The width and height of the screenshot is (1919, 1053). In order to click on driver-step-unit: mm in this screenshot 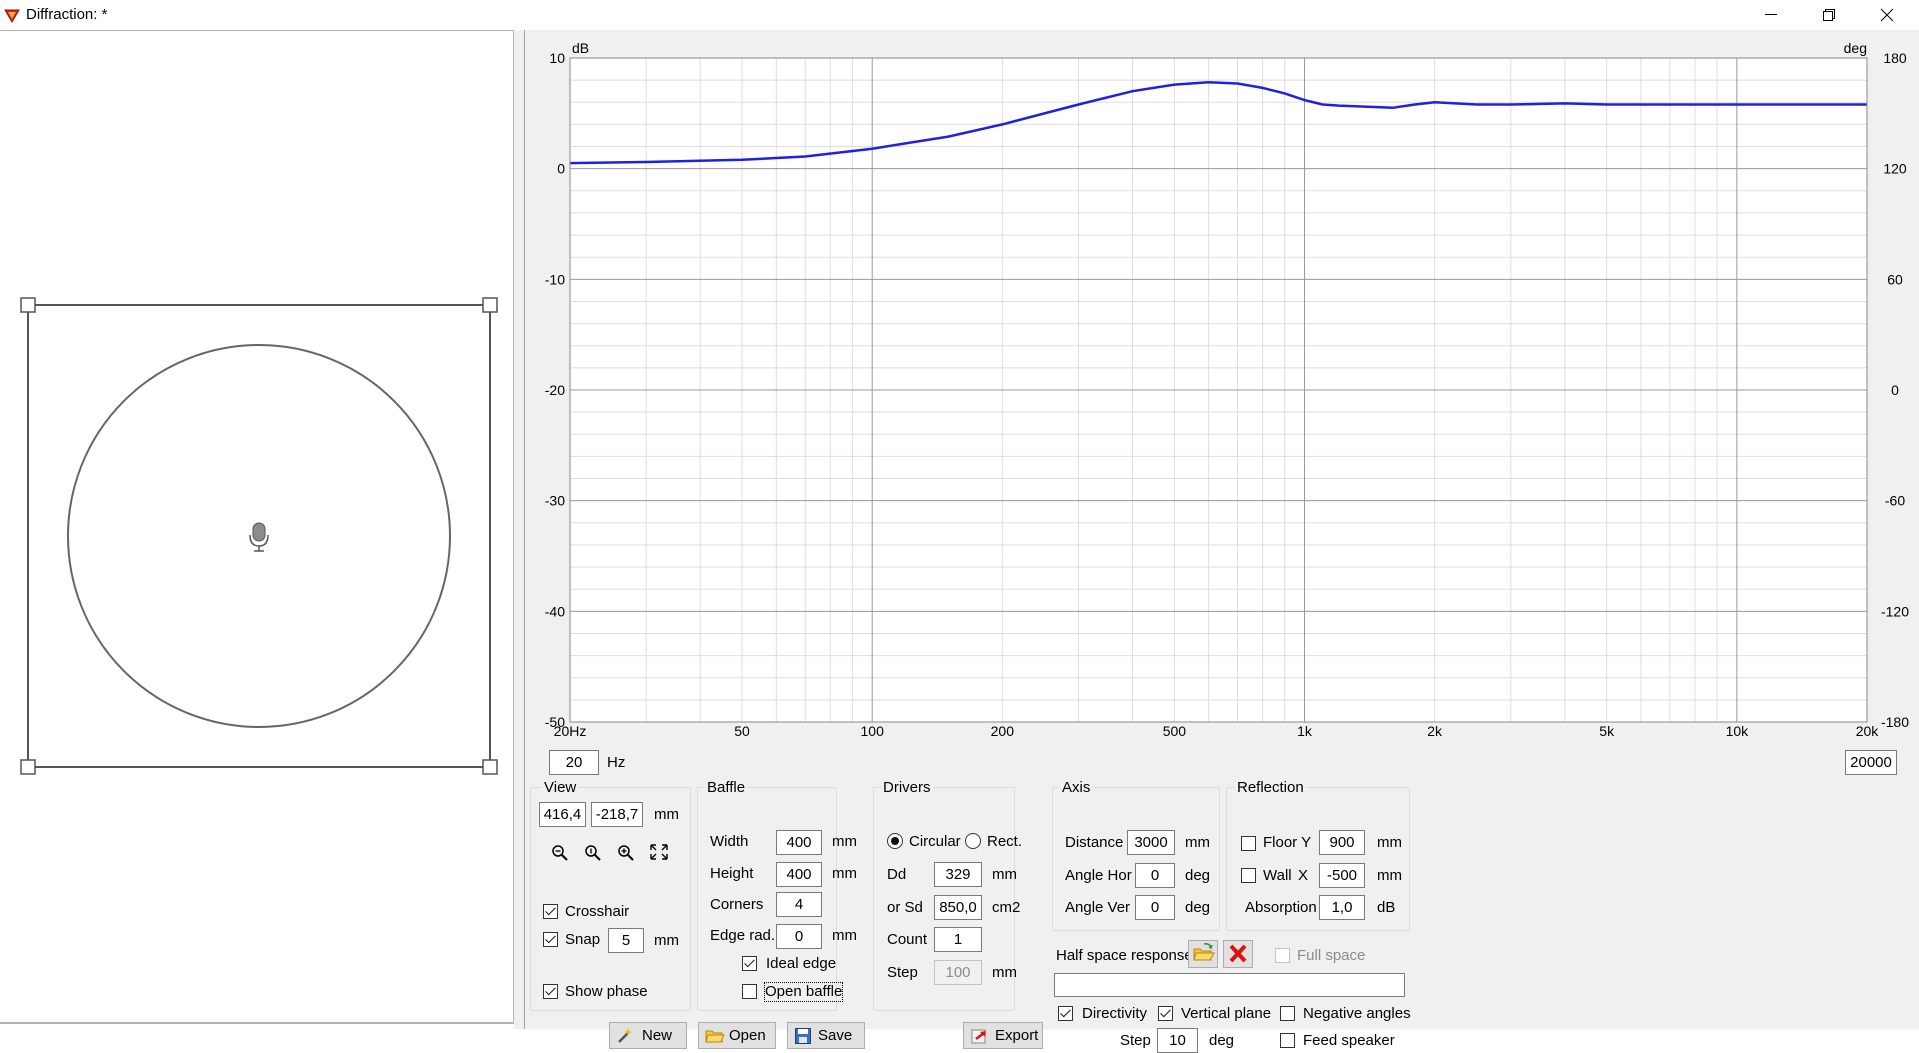, I will do `click(1004, 972)`.